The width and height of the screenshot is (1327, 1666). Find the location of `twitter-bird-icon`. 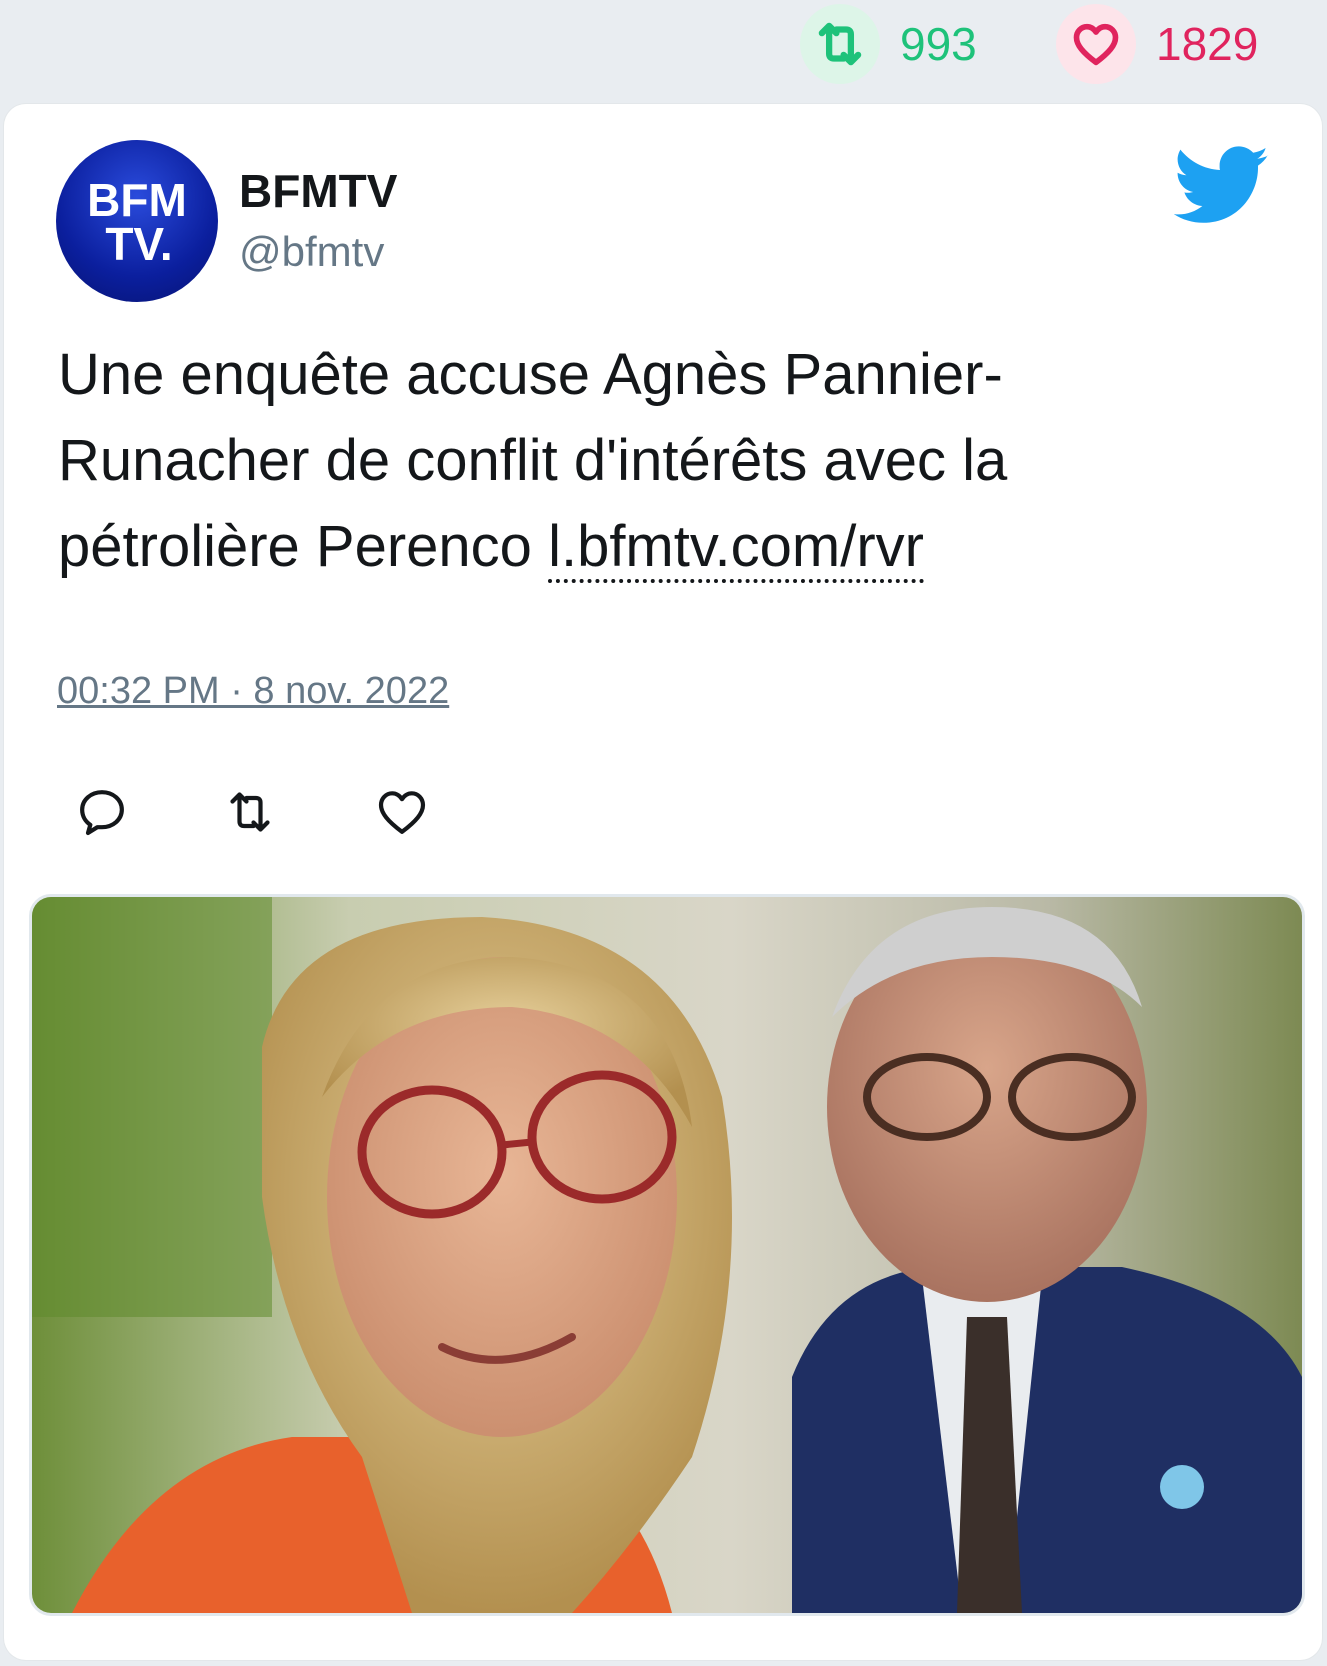

twitter-bird-icon is located at coordinates (1222, 186).